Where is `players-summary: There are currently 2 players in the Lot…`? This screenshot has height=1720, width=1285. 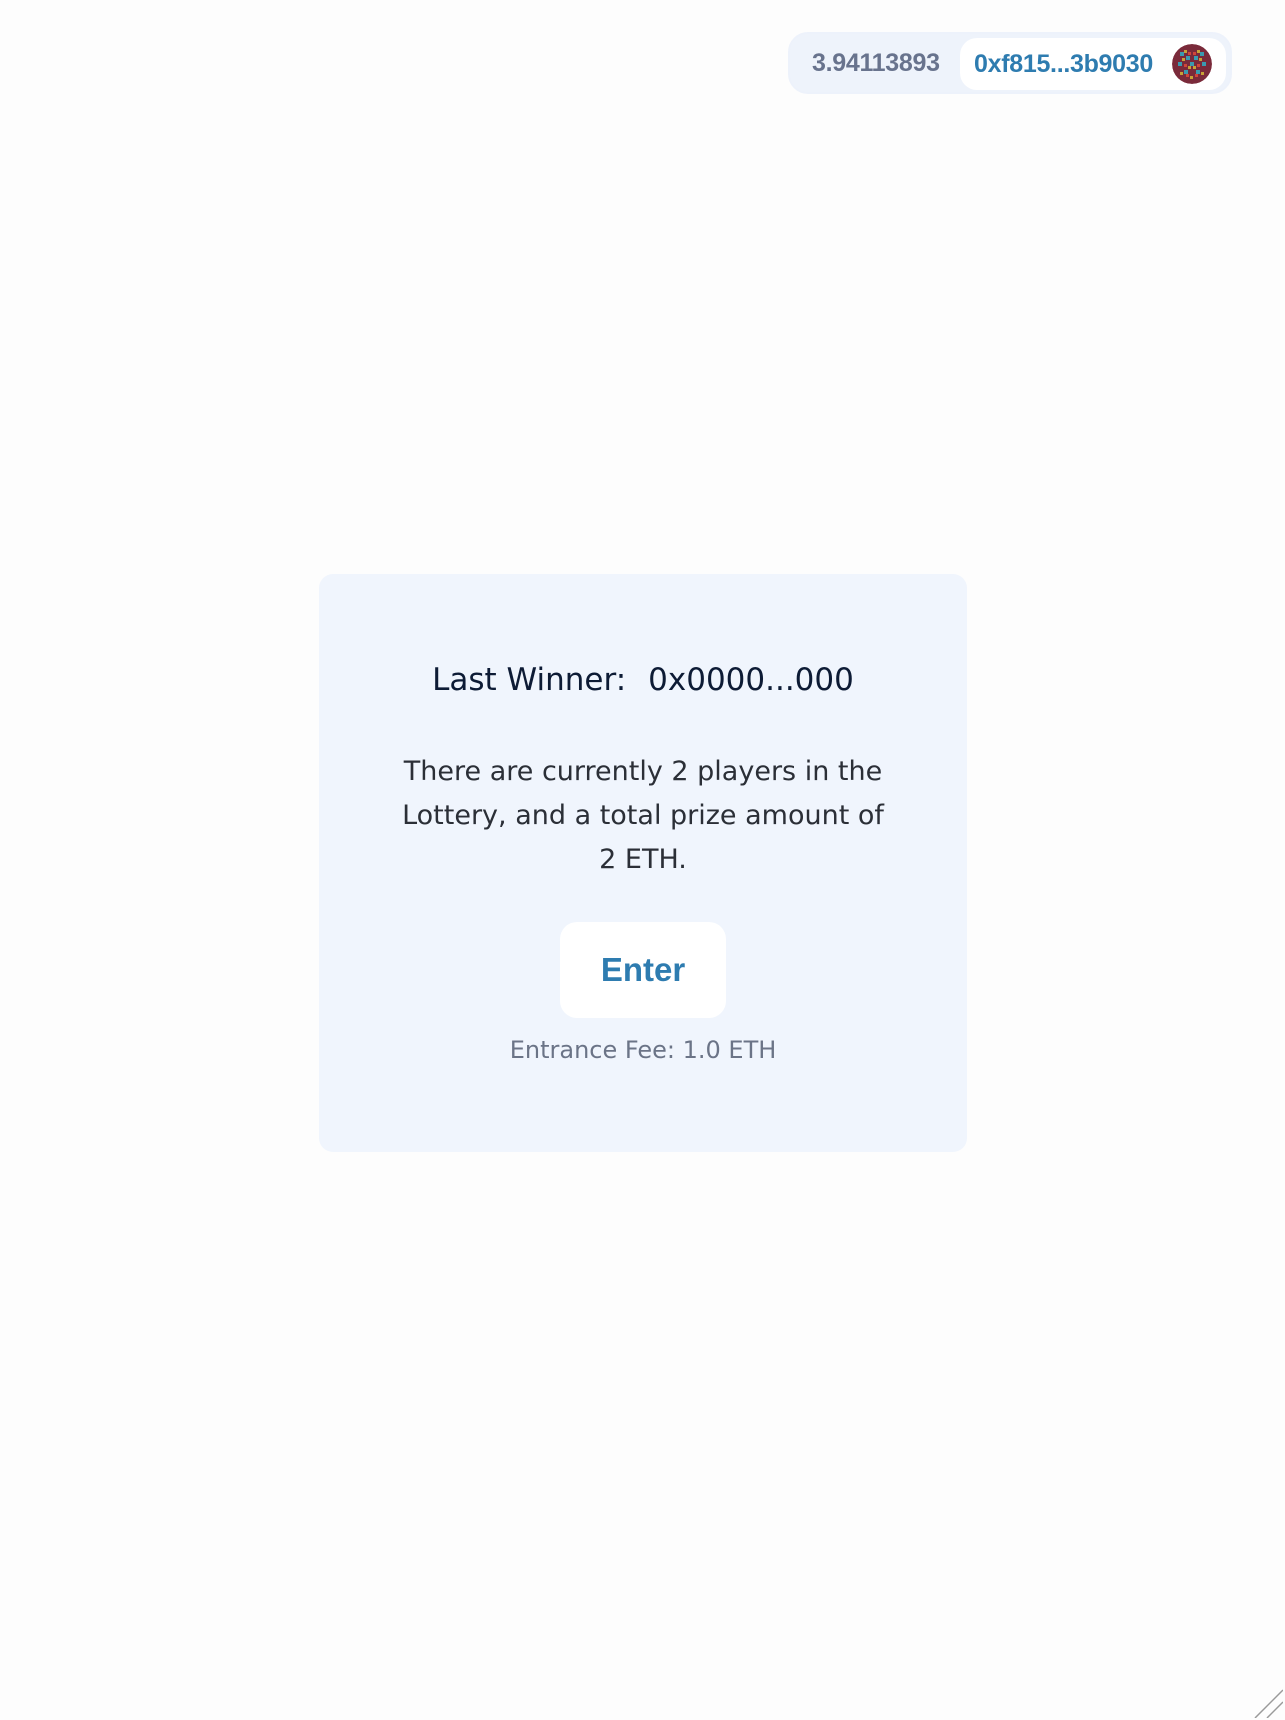
players-summary: There are currently 2 players in the Lot… is located at coordinates (643, 815).